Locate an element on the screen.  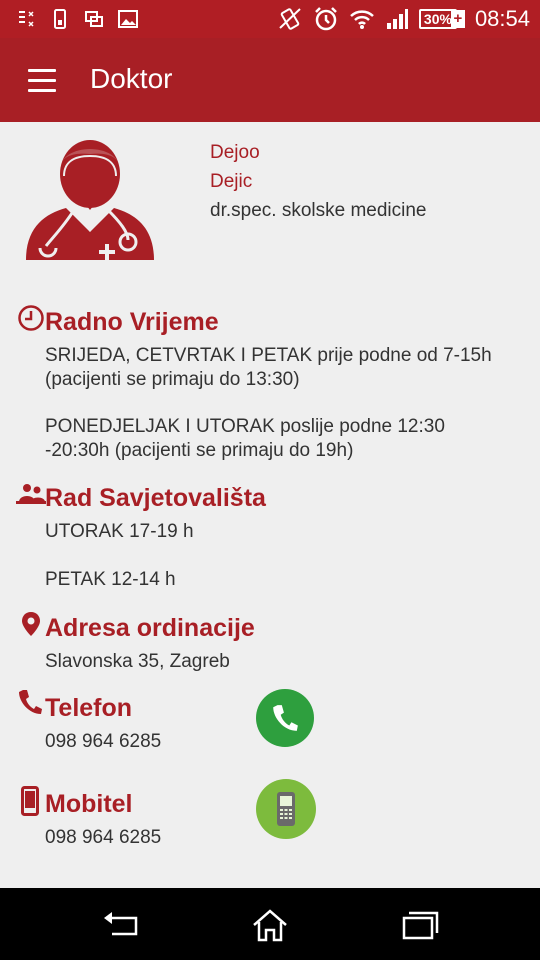
address-value: Slavonska 35, Zagreb is located at coordinates (137, 661).